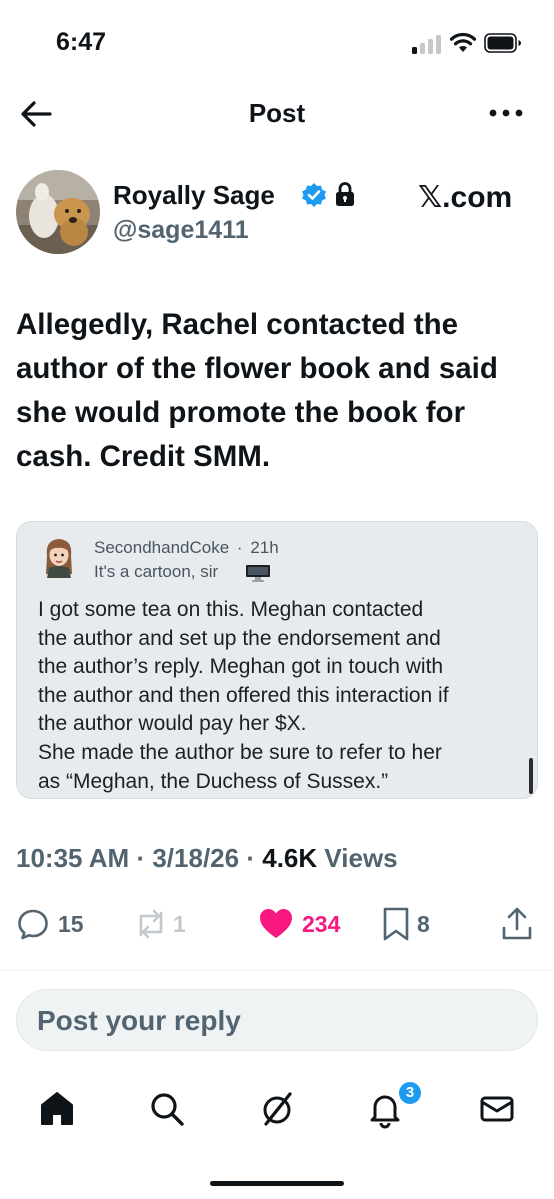 Image resolution: width=554 pixels, height=1199 pixels. I want to click on dog-photo-avatar-icon, so click(58, 212).